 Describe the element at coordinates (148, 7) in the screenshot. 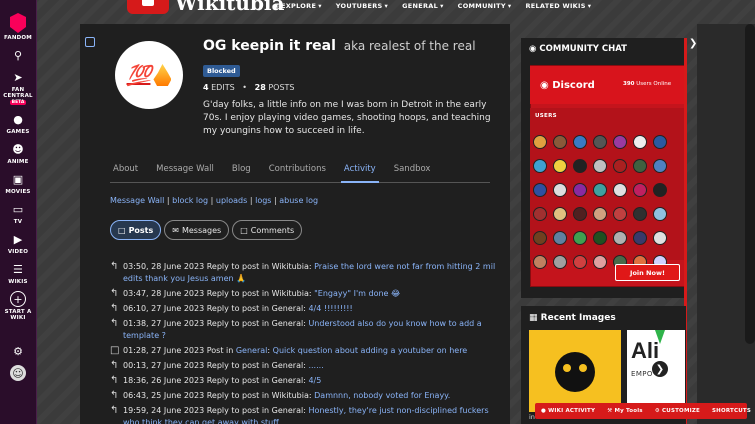

I see `wiki-logo-icon` at that location.